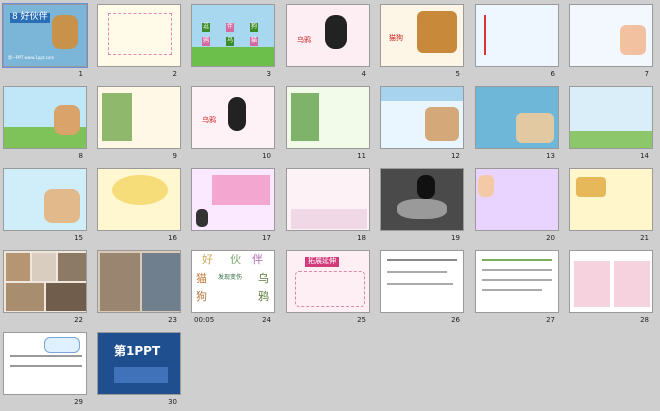  Describe the element at coordinates (266, 238) in the screenshot. I see `slide-number: 17` at that location.